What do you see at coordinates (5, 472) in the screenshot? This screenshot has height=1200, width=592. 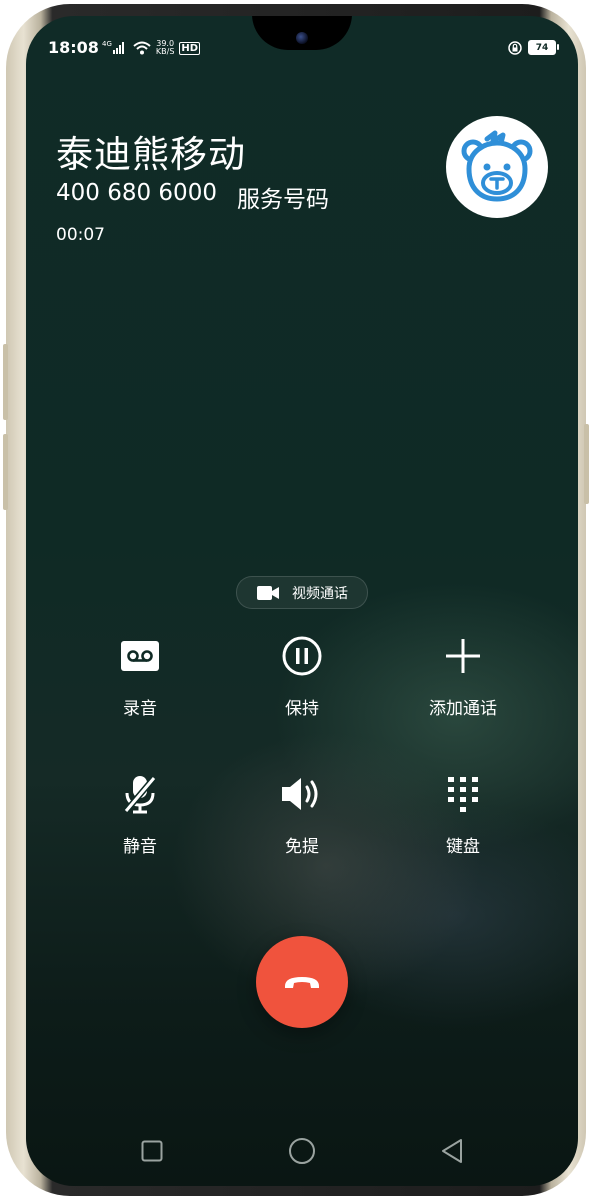 I see `volume-down-button` at bounding box center [5, 472].